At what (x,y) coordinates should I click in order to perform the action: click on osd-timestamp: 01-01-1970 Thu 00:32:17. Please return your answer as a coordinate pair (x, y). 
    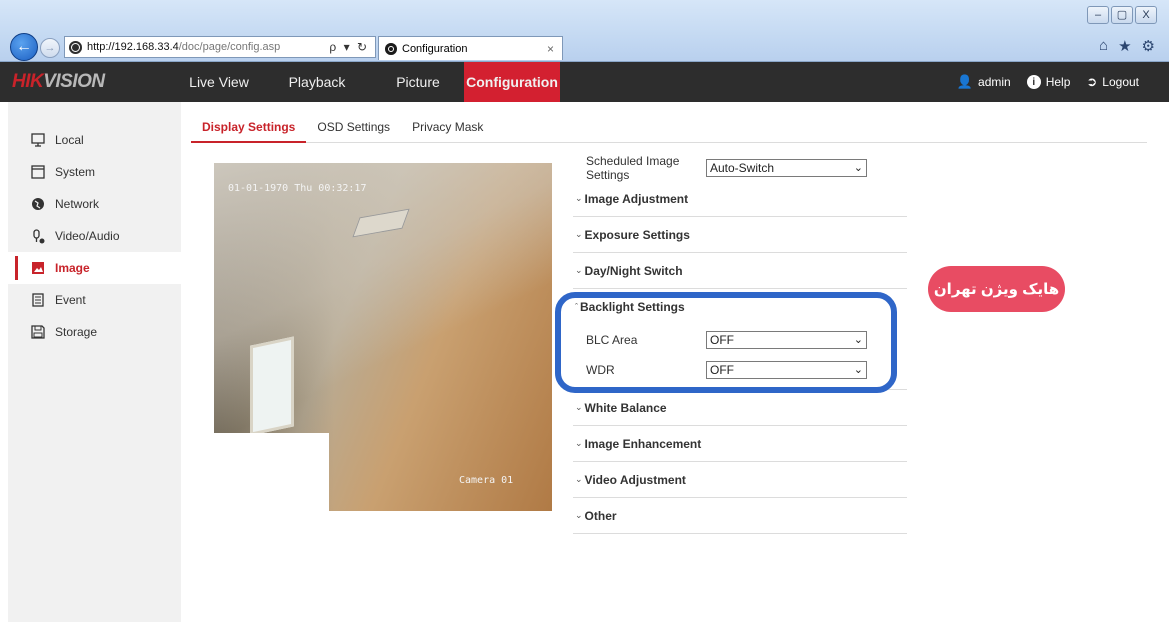
    Looking at the image, I should click on (297, 188).